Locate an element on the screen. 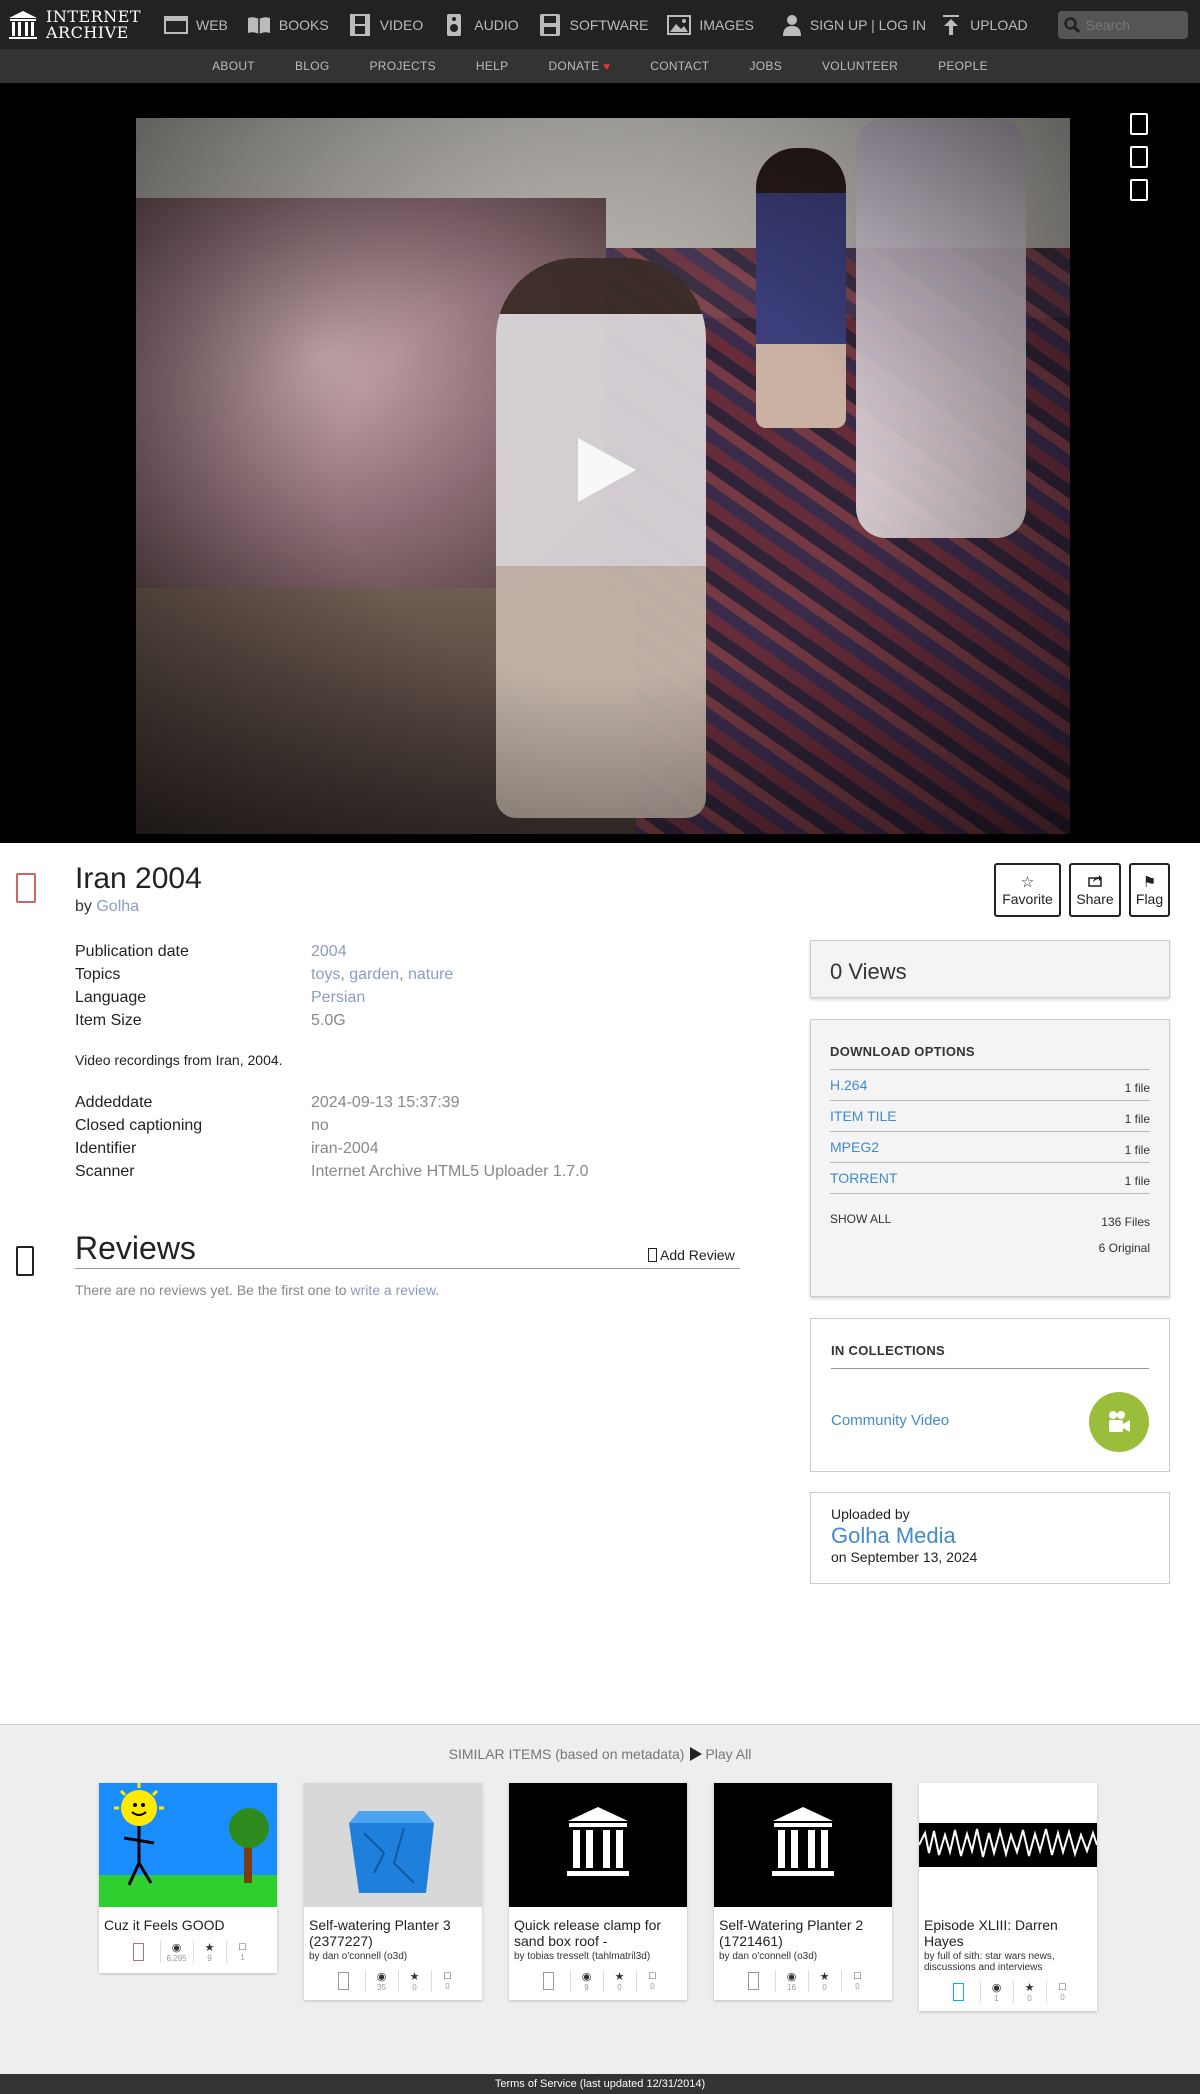  nav-books: BOOKS is located at coordinates (287, 24).